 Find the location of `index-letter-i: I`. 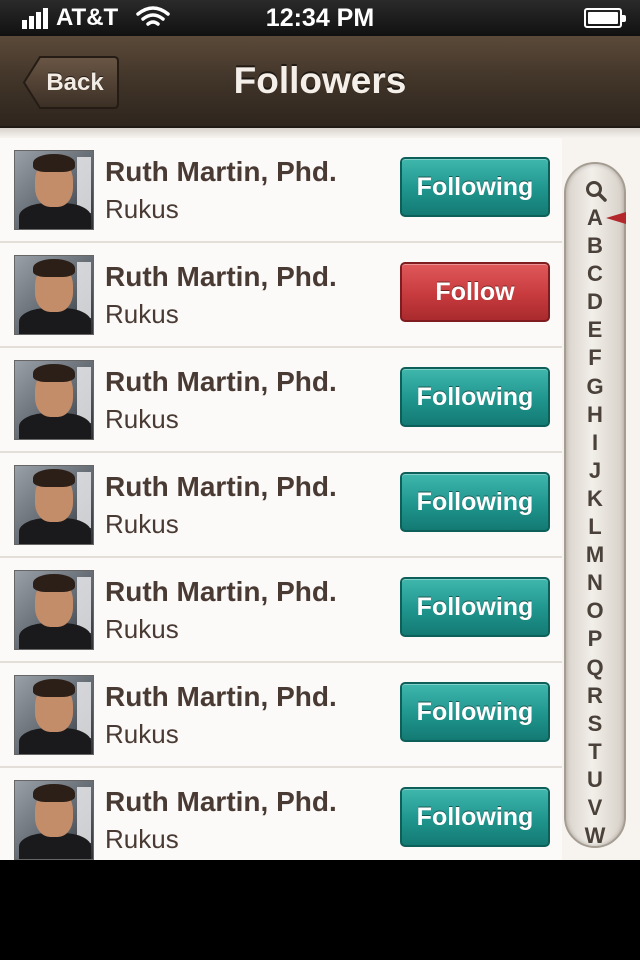

index-letter-i: I is located at coordinates (595, 443).